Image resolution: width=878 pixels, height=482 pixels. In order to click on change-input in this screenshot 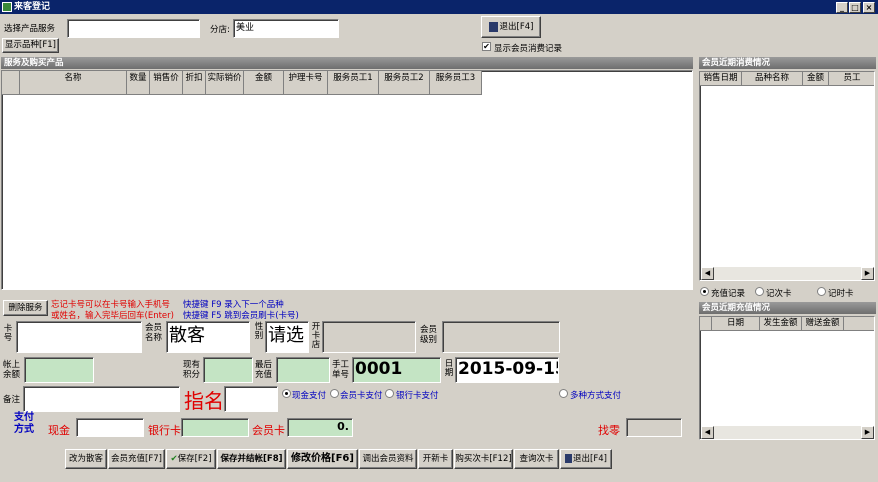, I will do `click(654, 427)`.